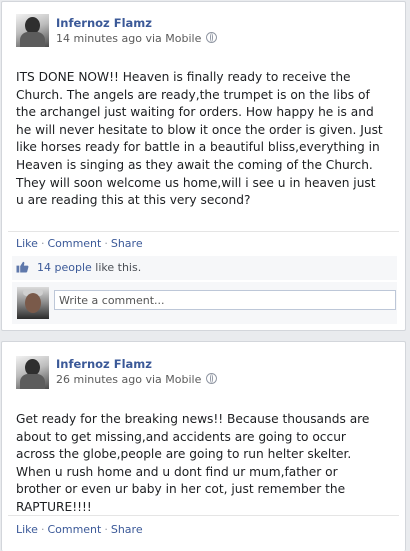 This screenshot has height=551, width=410. I want to click on comment-input, so click(225, 300).